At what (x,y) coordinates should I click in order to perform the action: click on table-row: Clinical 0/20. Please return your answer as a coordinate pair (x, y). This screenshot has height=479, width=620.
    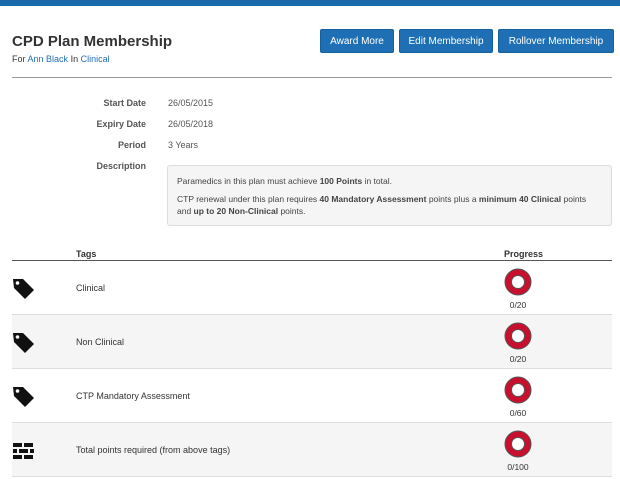
    Looking at the image, I should click on (312, 288).